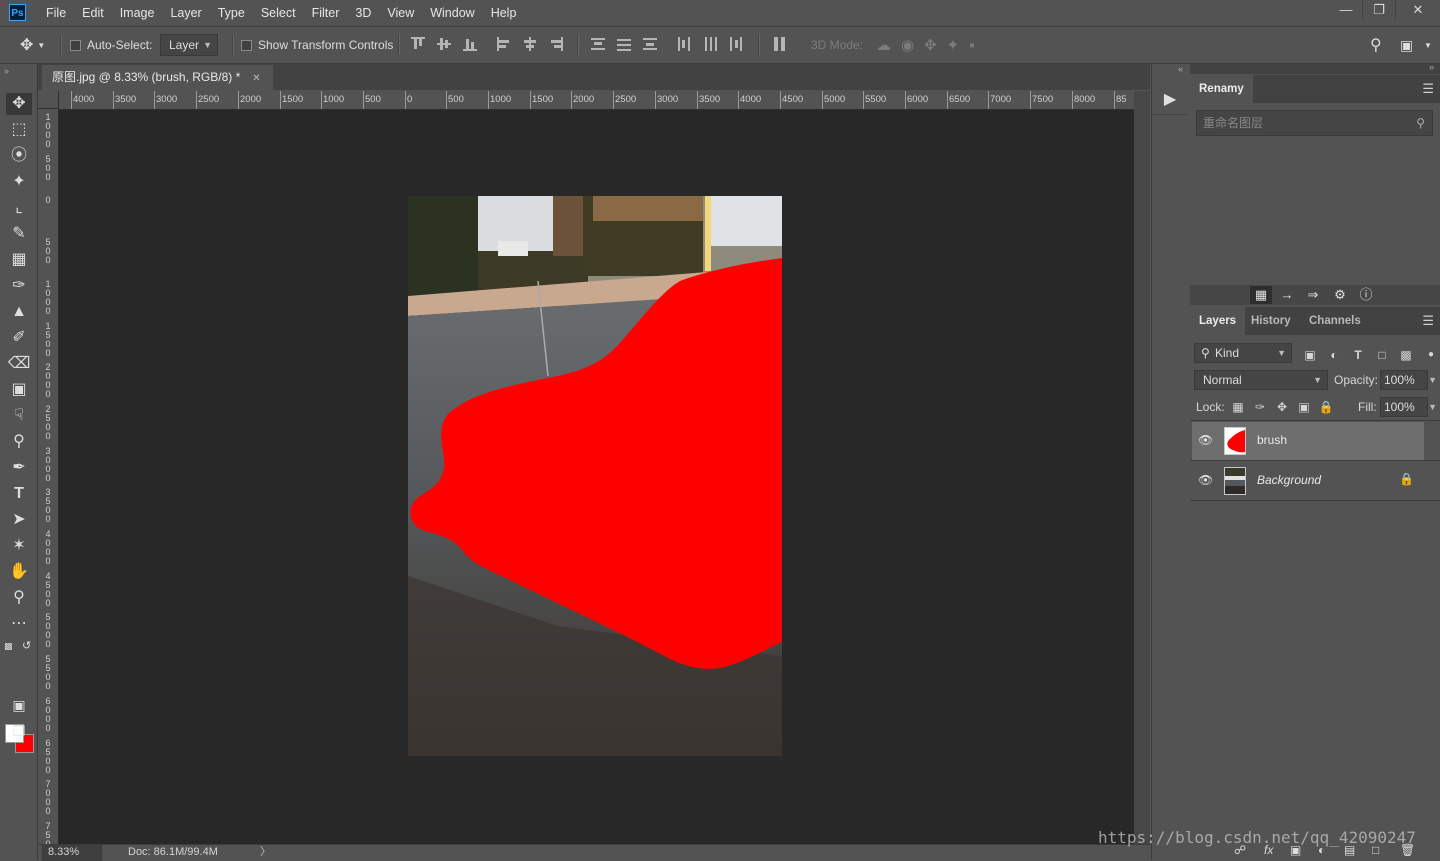 This screenshot has width=1440, height=861. What do you see at coordinates (19, 494) in the screenshot?
I see `type-tool-icon: T` at bounding box center [19, 494].